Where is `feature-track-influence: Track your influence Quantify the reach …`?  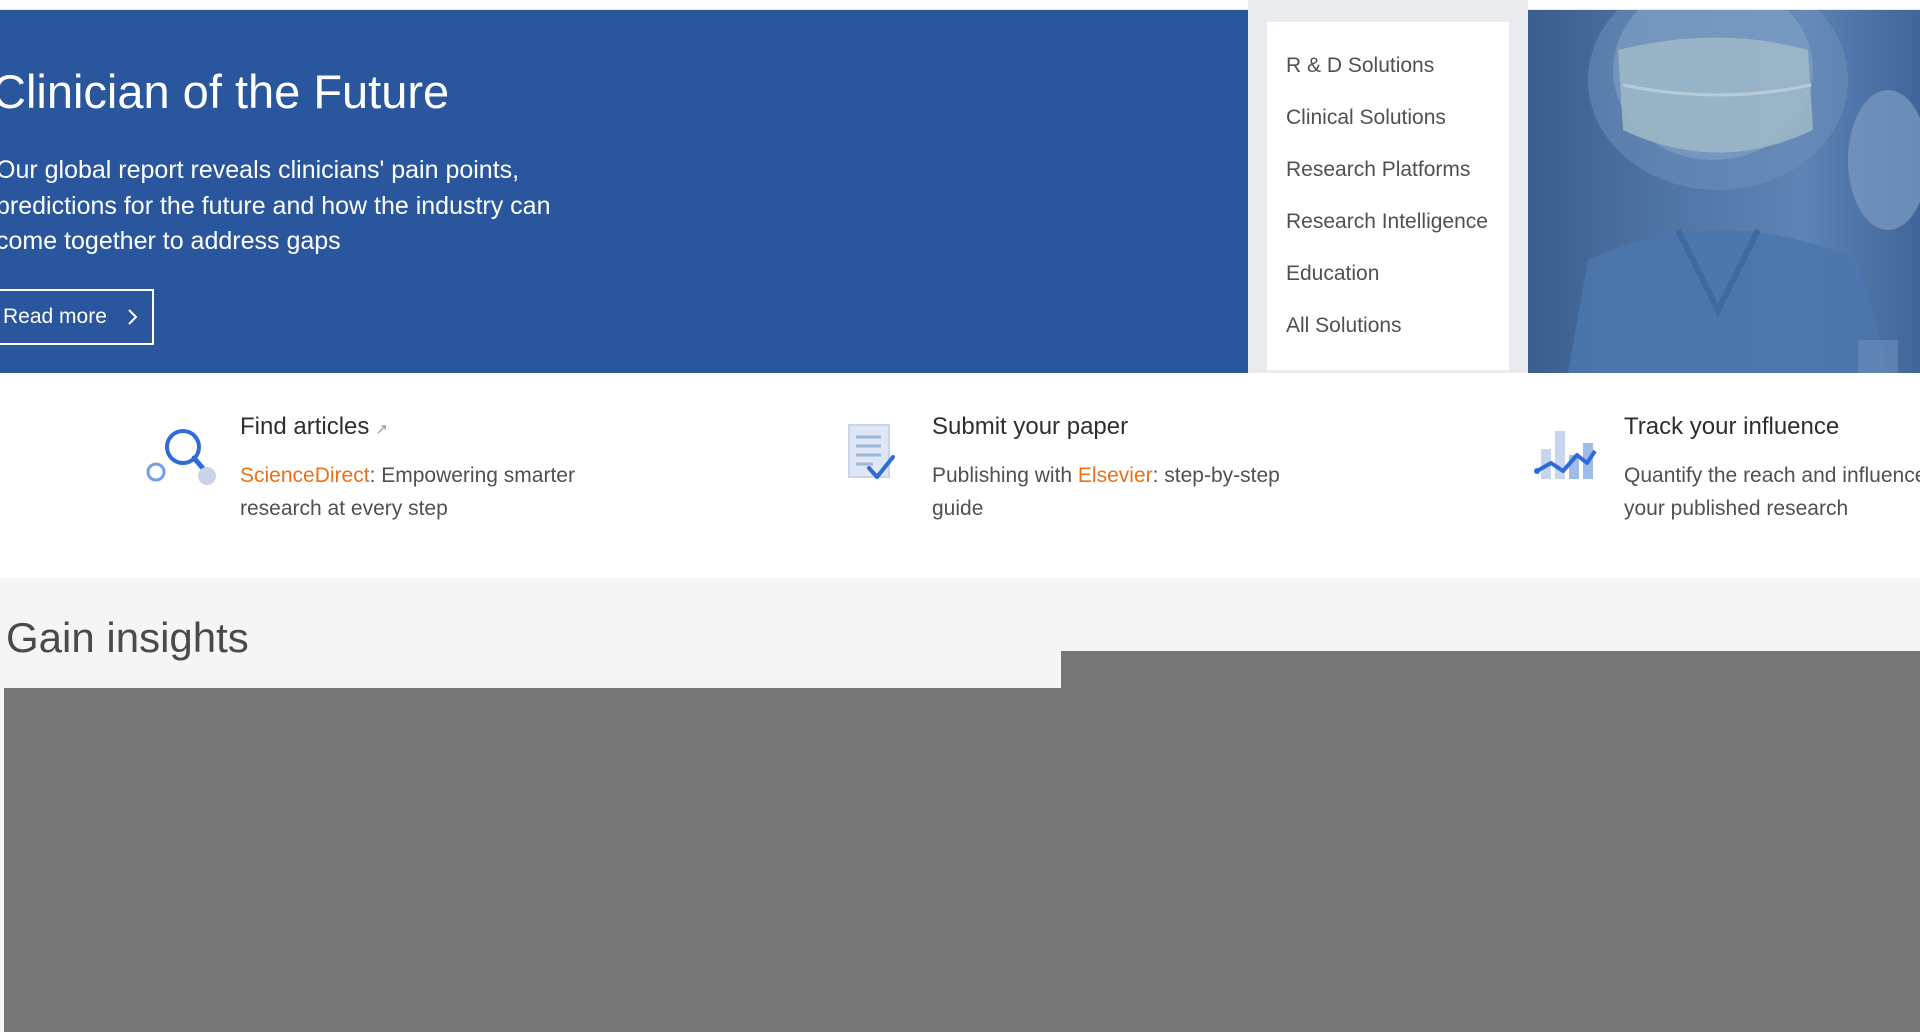 feature-track-influence: Track your influence Quantify the reach … is located at coordinates (1724, 475).